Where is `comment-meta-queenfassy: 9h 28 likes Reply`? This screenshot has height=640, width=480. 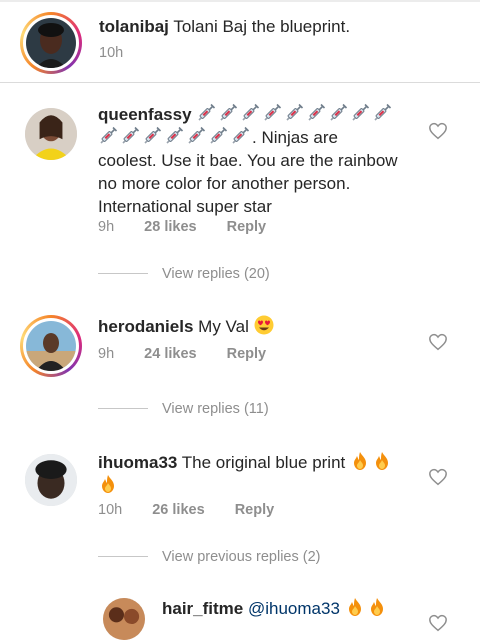
comment-meta-queenfassy: 9h 28 likes Reply is located at coordinates (182, 227).